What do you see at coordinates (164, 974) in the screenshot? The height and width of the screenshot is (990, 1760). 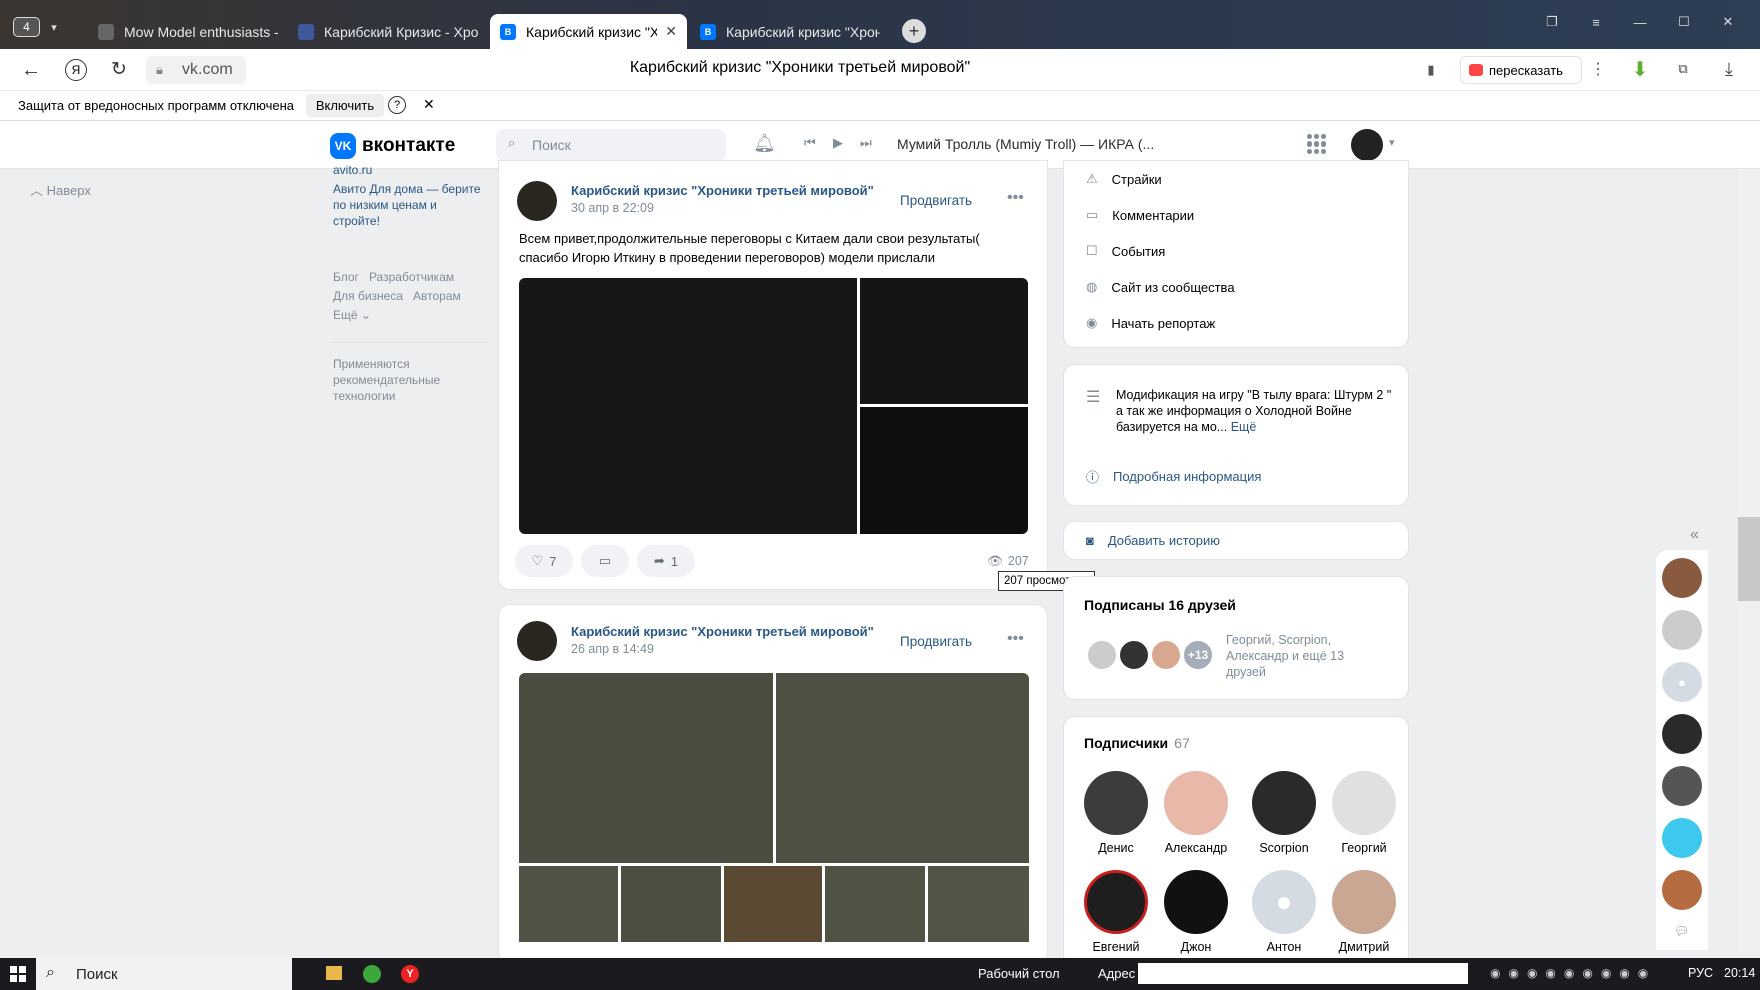 I see `taskbar-search: ⌕ Поиск` at bounding box center [164, 974].